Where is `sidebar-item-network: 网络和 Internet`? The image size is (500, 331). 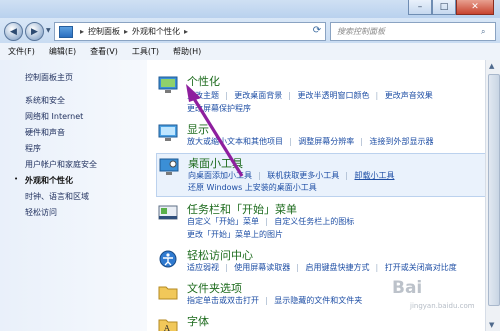
sidebar-item-network: 网络和 Internet is located at coordinates (54, 116).